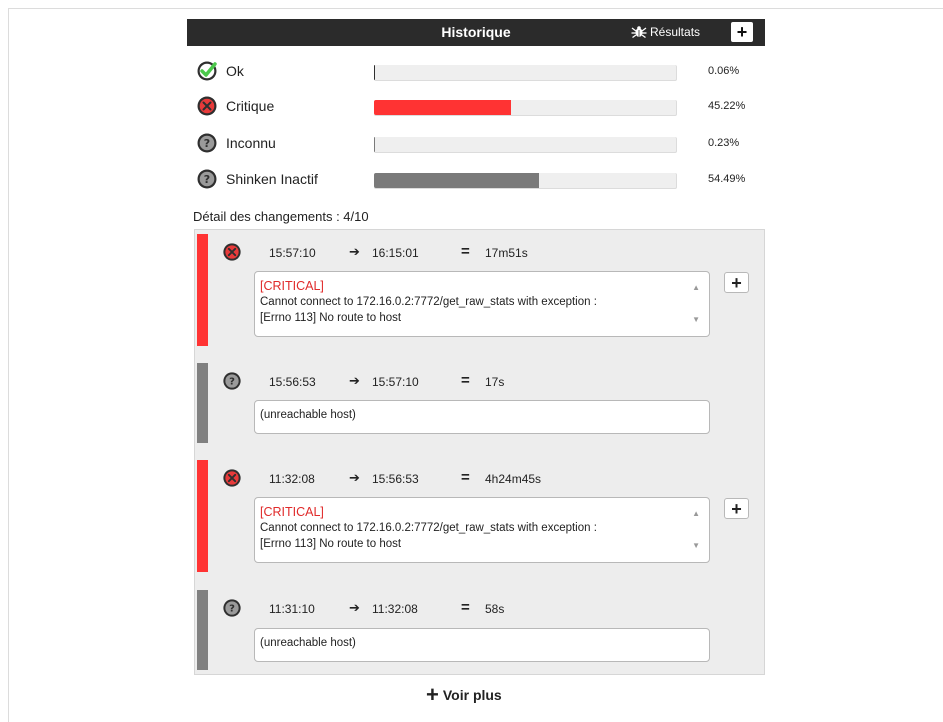  I want to click on status-percent: 0.06%, so click(724, 71).